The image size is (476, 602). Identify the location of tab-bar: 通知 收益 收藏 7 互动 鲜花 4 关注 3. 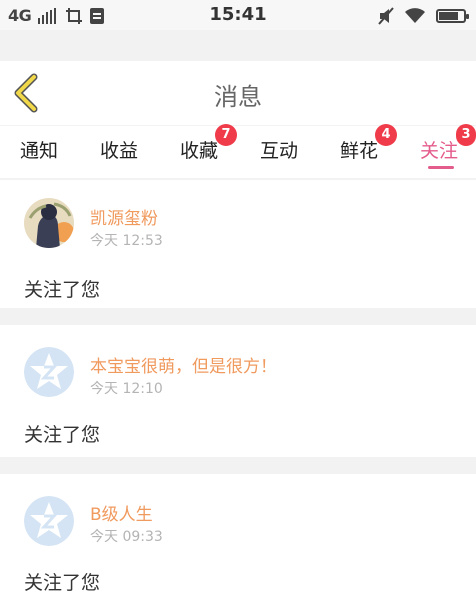
(238, 151).